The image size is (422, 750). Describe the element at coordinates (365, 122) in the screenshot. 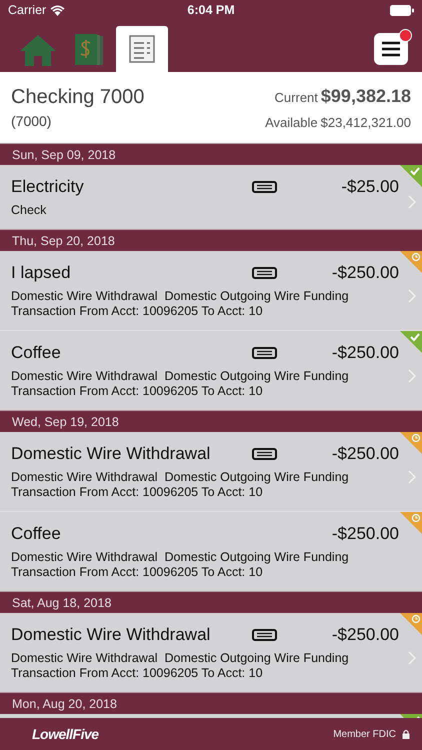

I see `available-balance: $23,412,321.00` at that location.